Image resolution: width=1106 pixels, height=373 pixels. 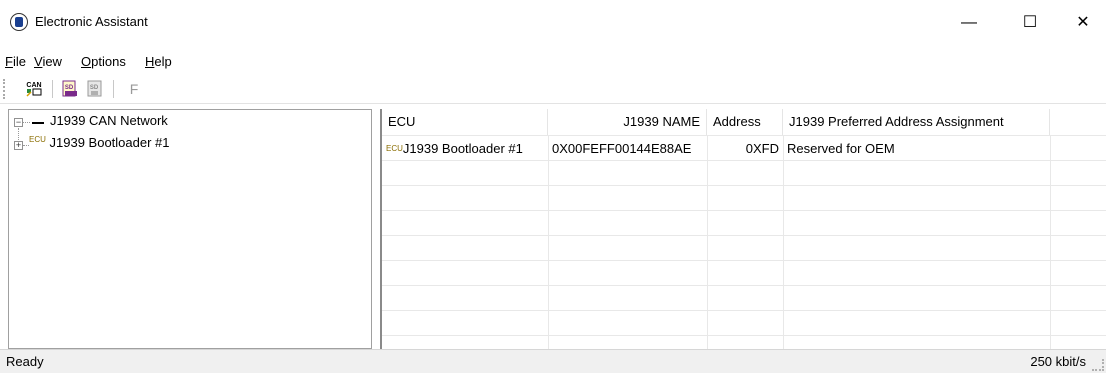 What do you see at coordinates (627, 122) in the screenshot?
I see `column-header-j1939-name: J1939 NAME` at bounding box center [627, 122].